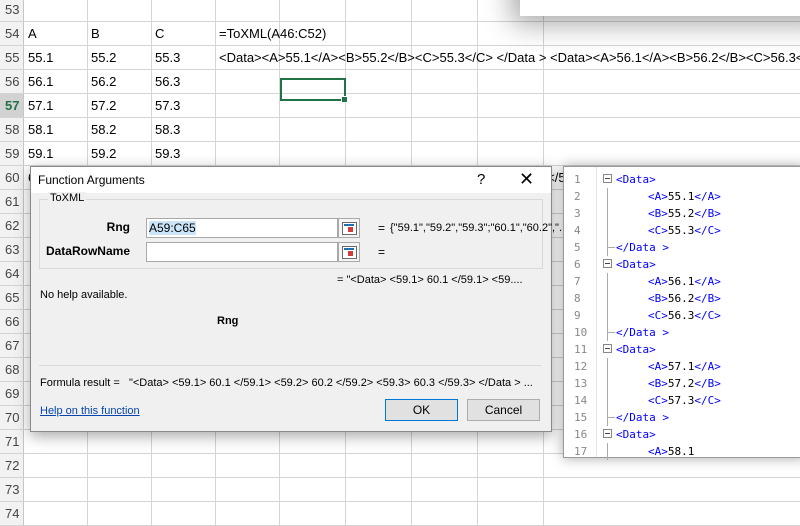 The image size is (800, 526). Describe the element at coordinates (12, 513) in the screenshot. I see `row-header: 74` at that location.